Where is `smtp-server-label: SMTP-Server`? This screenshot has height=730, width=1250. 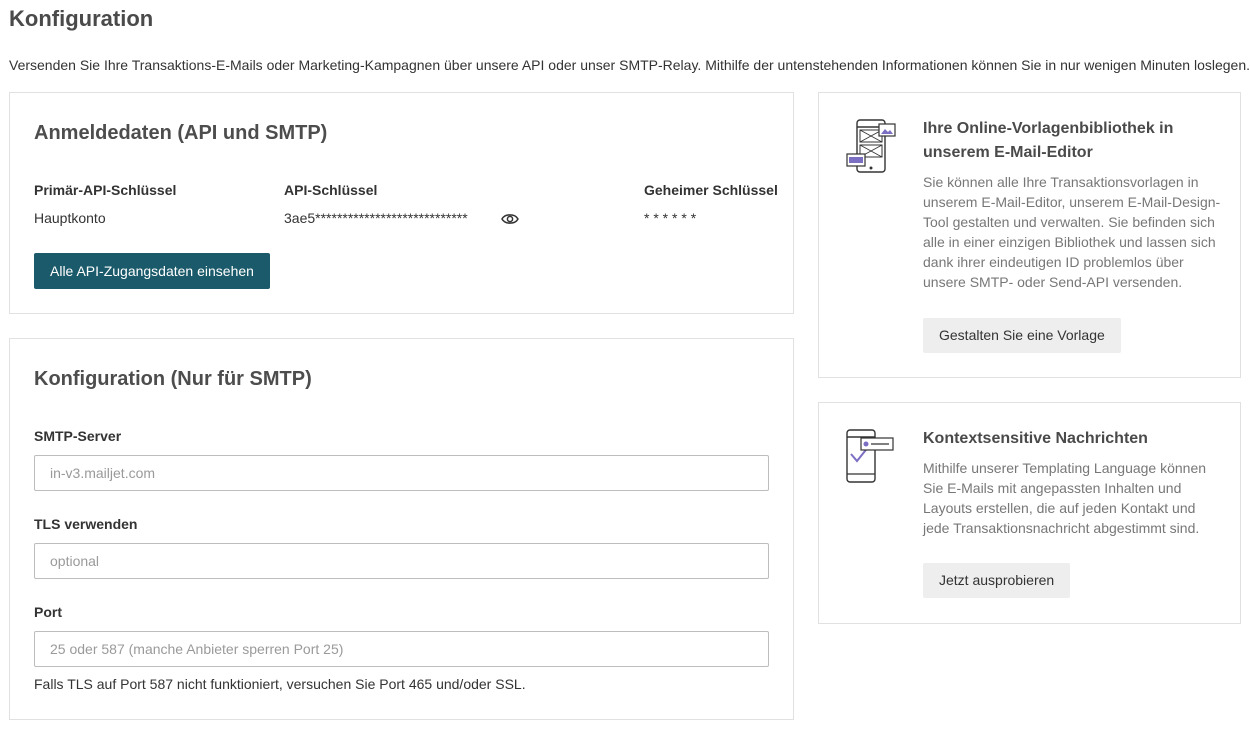 smtp-server-label: SMTP-Server is located at coordinates (78, 436).